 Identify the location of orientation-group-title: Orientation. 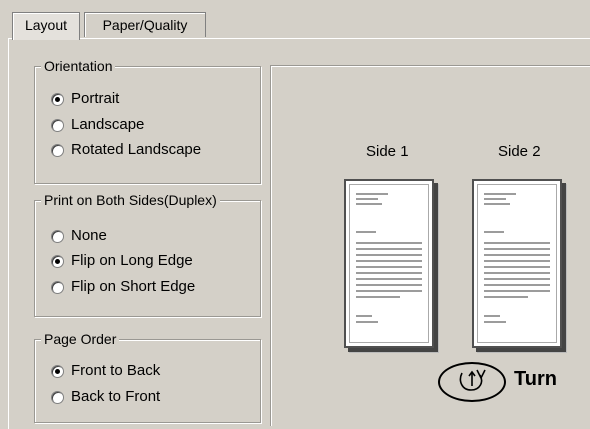
(78, 66).